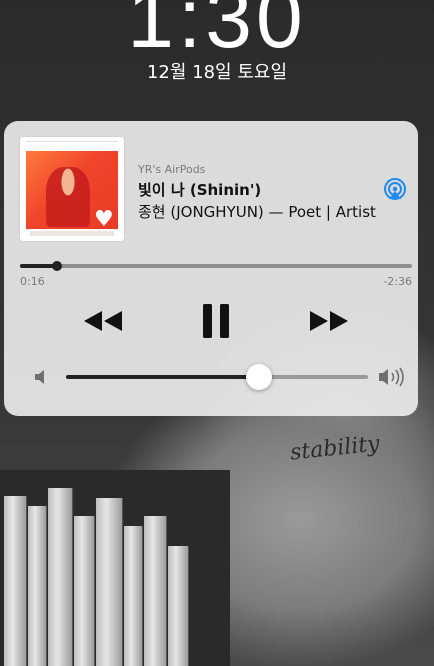 This screenshot has height=666, width=434. I want to click on lockscreen-time: 1:30, so click(217, 32).